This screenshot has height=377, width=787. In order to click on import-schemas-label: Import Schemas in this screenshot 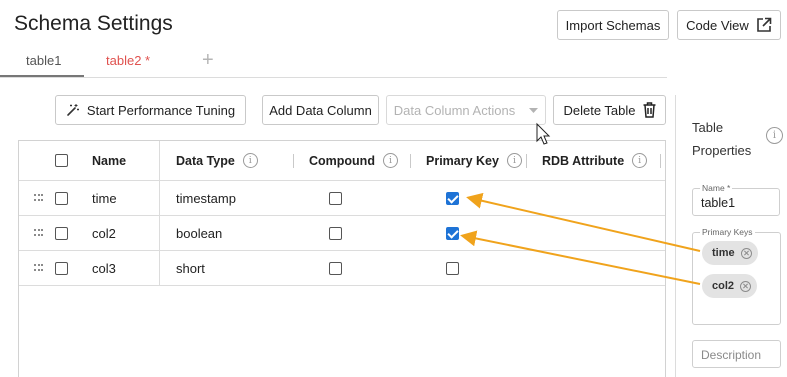, I will do `click(613, 25)`.